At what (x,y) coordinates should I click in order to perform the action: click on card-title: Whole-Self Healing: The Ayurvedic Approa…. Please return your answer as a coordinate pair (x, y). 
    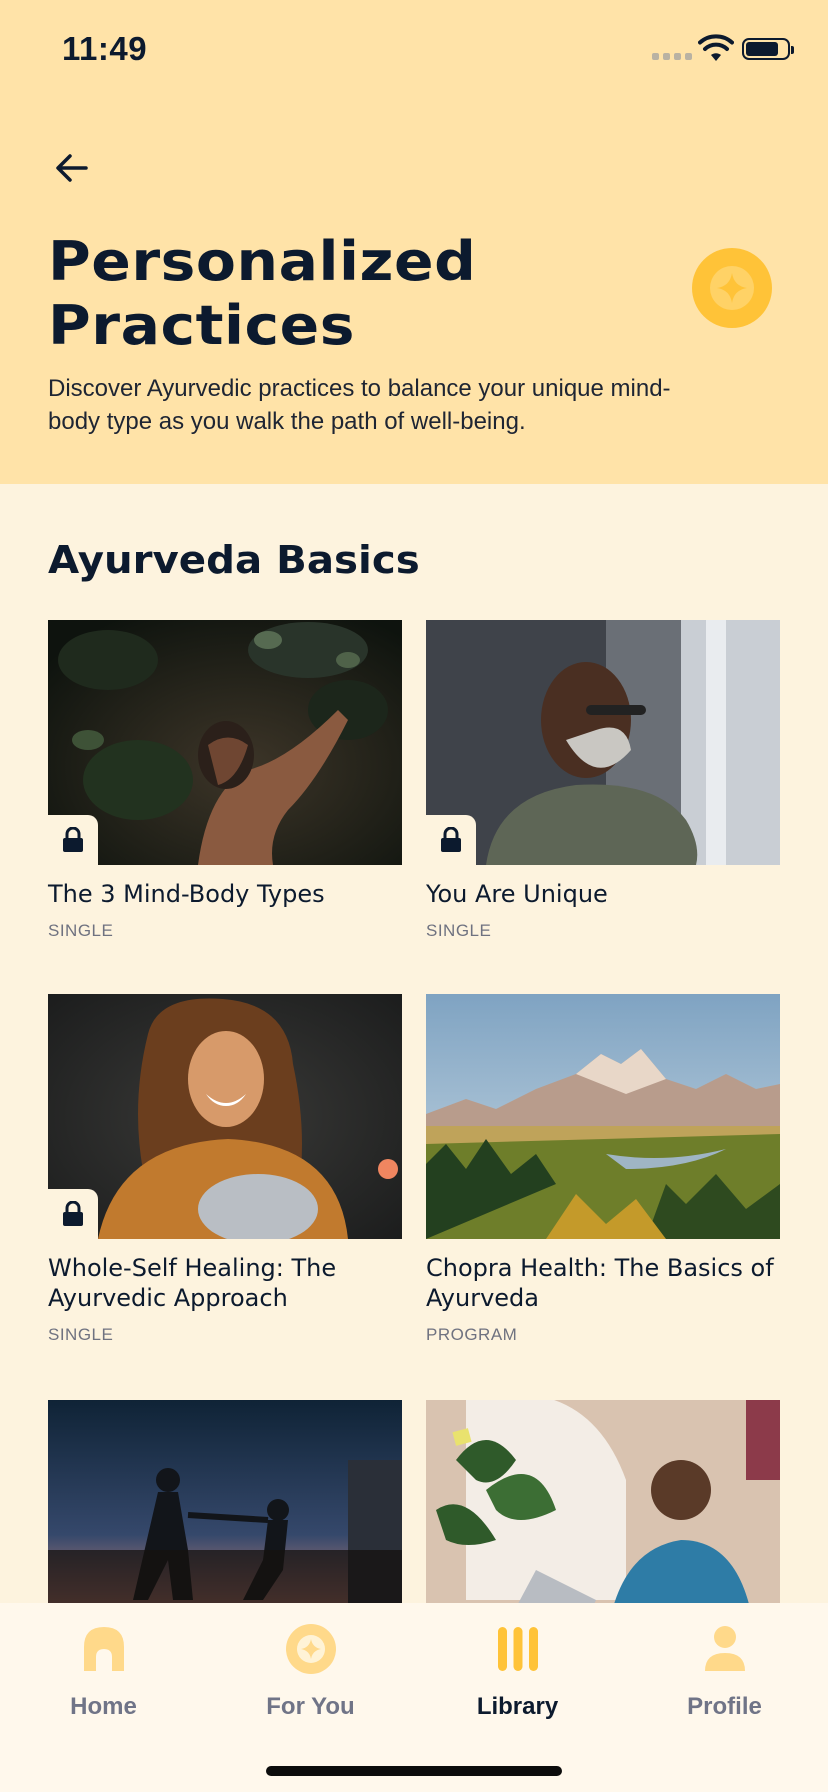
    Looking at the image, I should click on (192, 1283).